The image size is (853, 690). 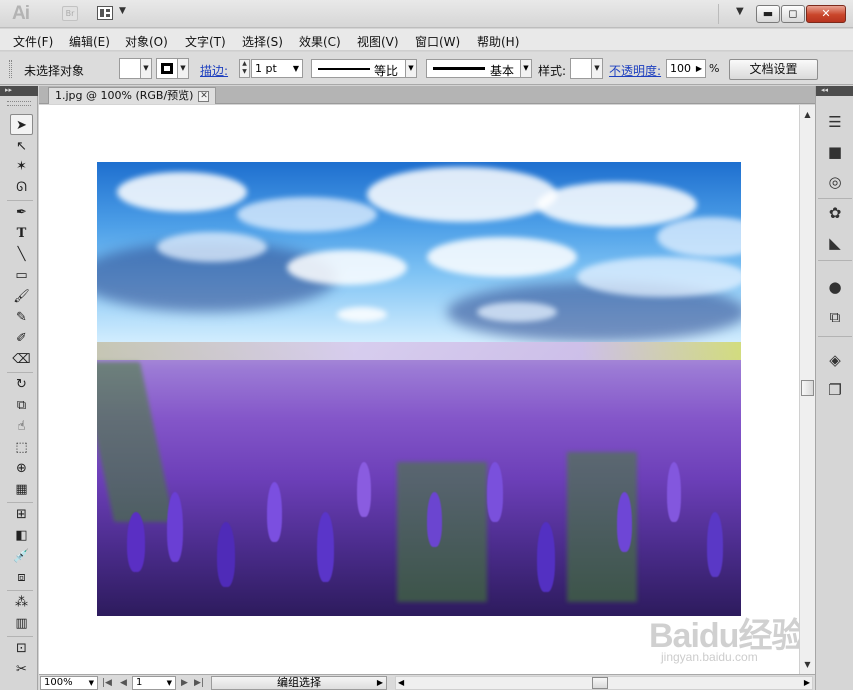 What do you see at coordinates (21, 405) in the screenshot?
I see `scale-tool-icon: ⧉` at bounding box center [21, 405].